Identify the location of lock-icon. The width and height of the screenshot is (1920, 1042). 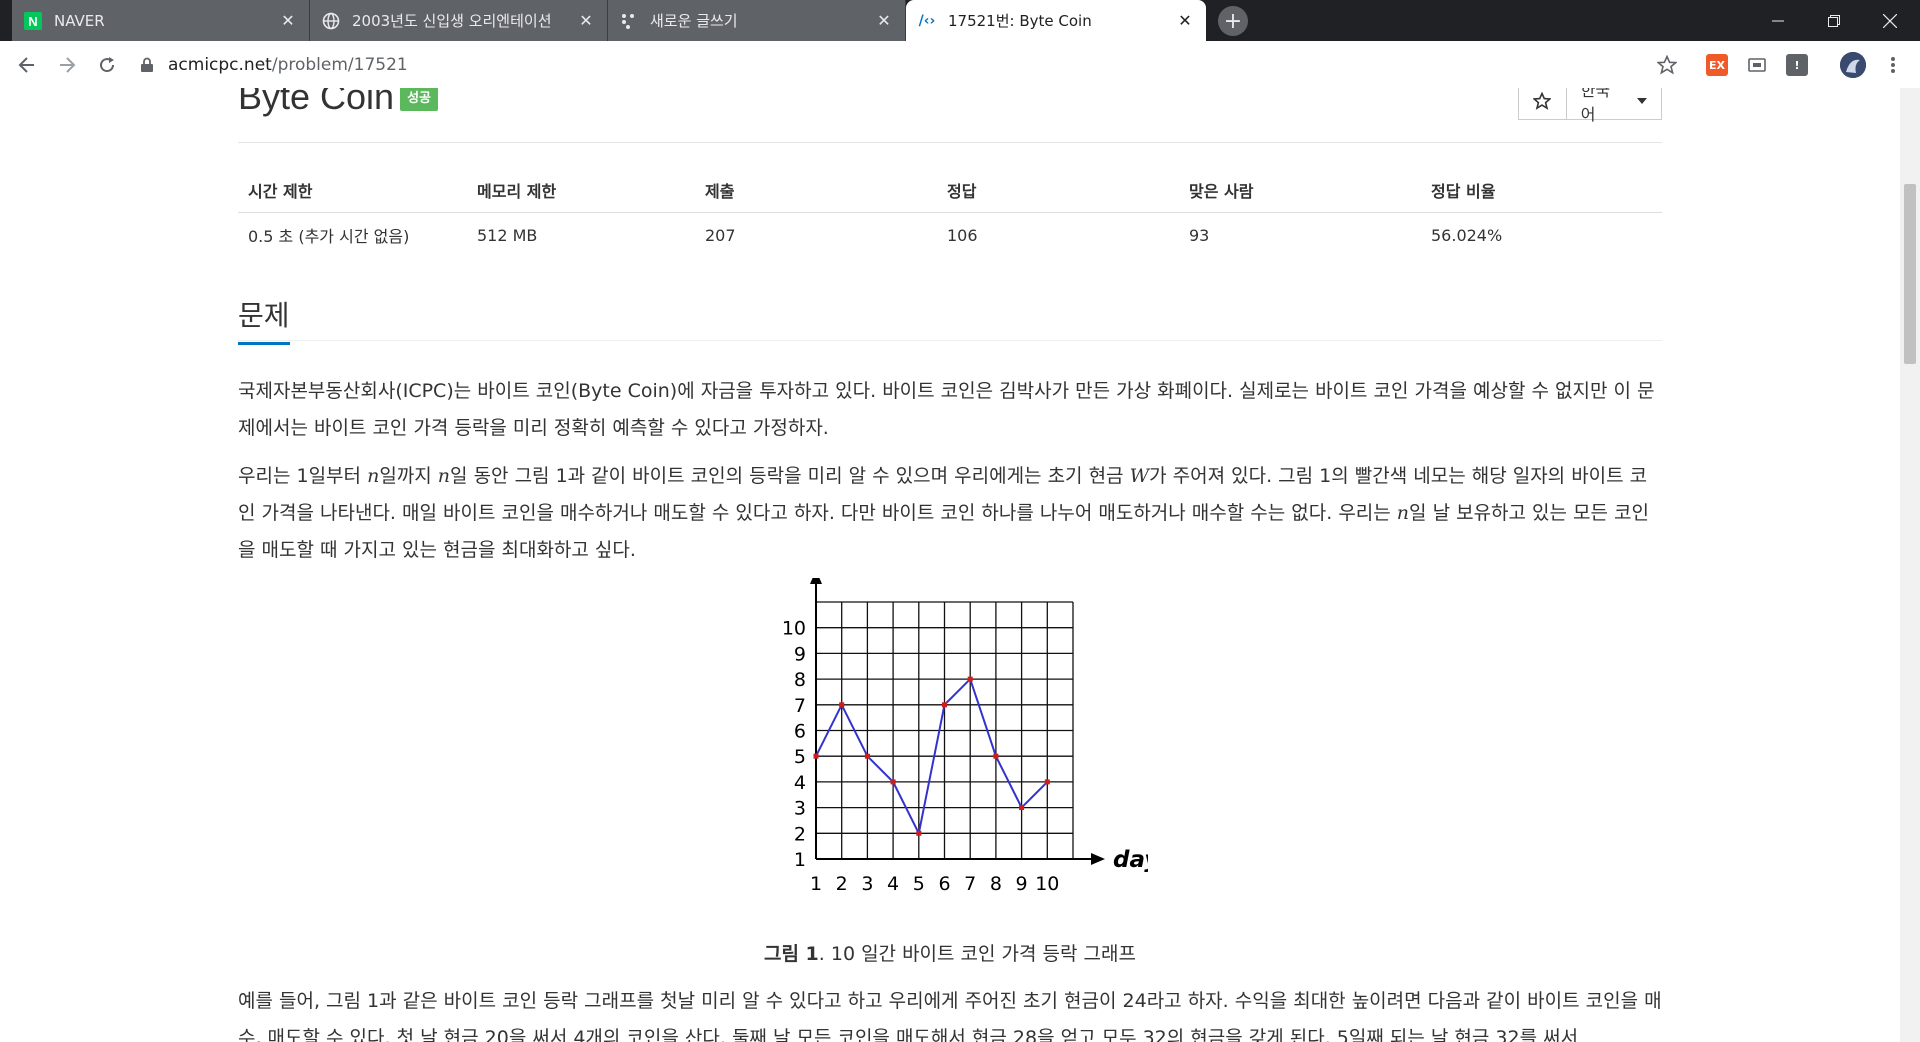
(147, 64).